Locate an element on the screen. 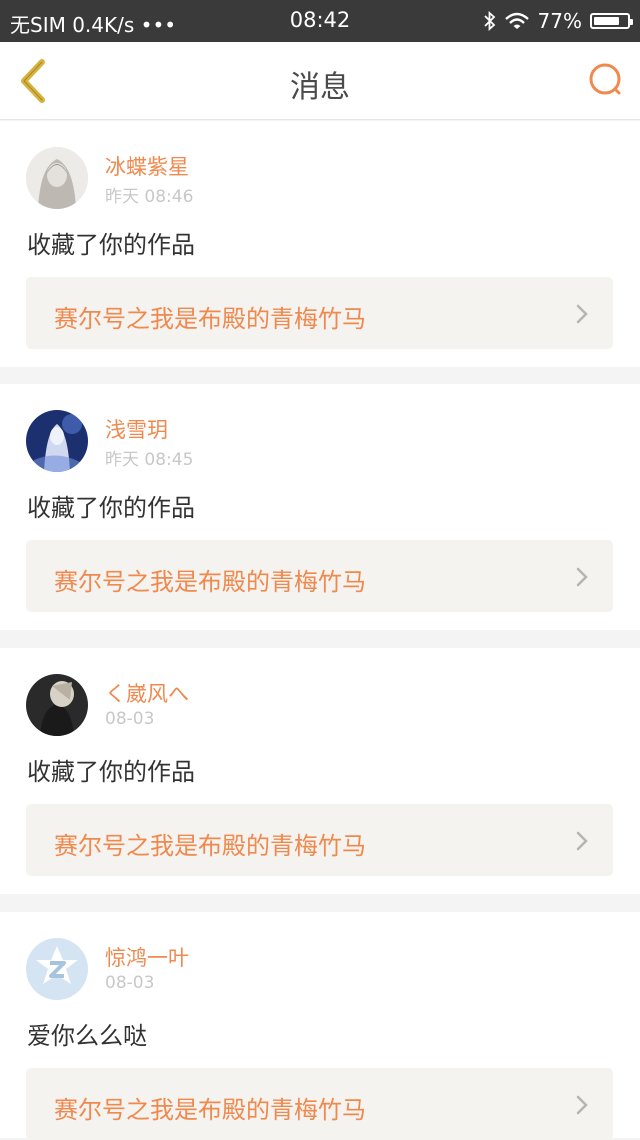  user-name: 浅雪玥 is located at coordinates (136, 429).